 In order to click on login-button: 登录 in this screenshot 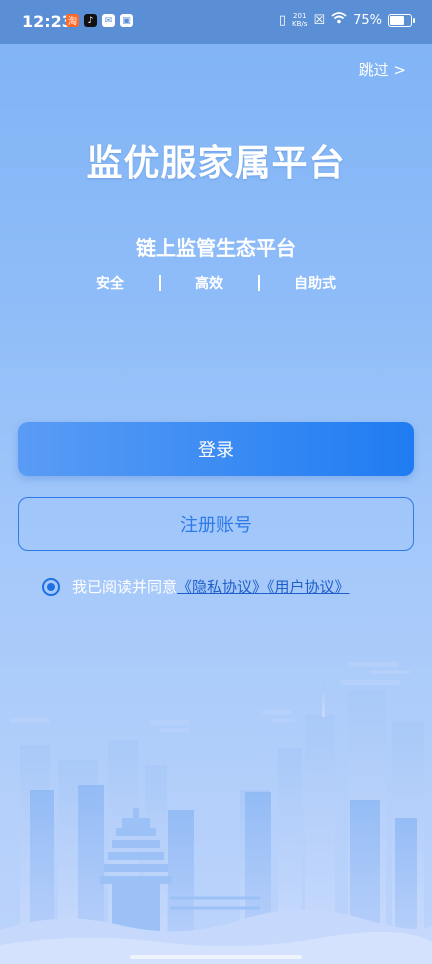, I will do `click(216, 449)`.